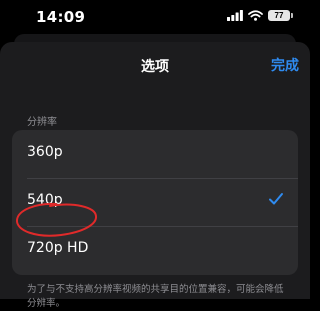  Describe the element at coordinates (285, 65) in the screenshot. I see `done-button: 完成` at that location.